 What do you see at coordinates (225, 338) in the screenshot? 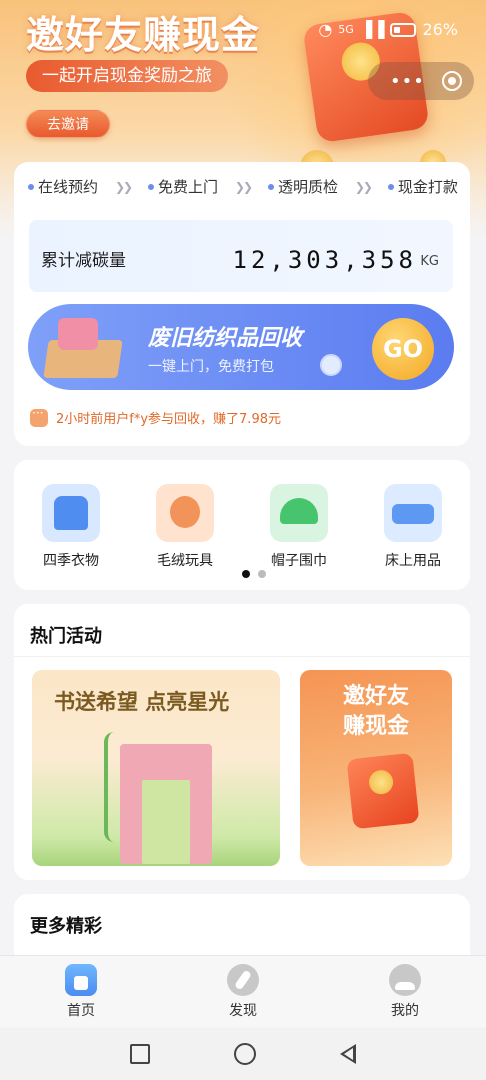
I see `recycle-title: 废旧纺织品回收` at bounding box center [225, 338].